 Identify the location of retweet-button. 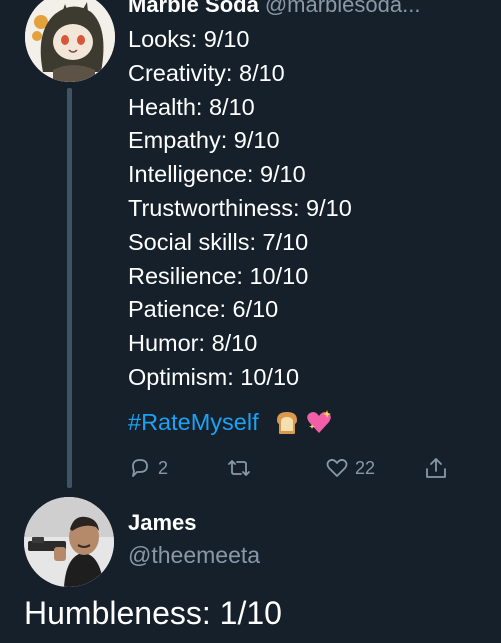
(242, 468).